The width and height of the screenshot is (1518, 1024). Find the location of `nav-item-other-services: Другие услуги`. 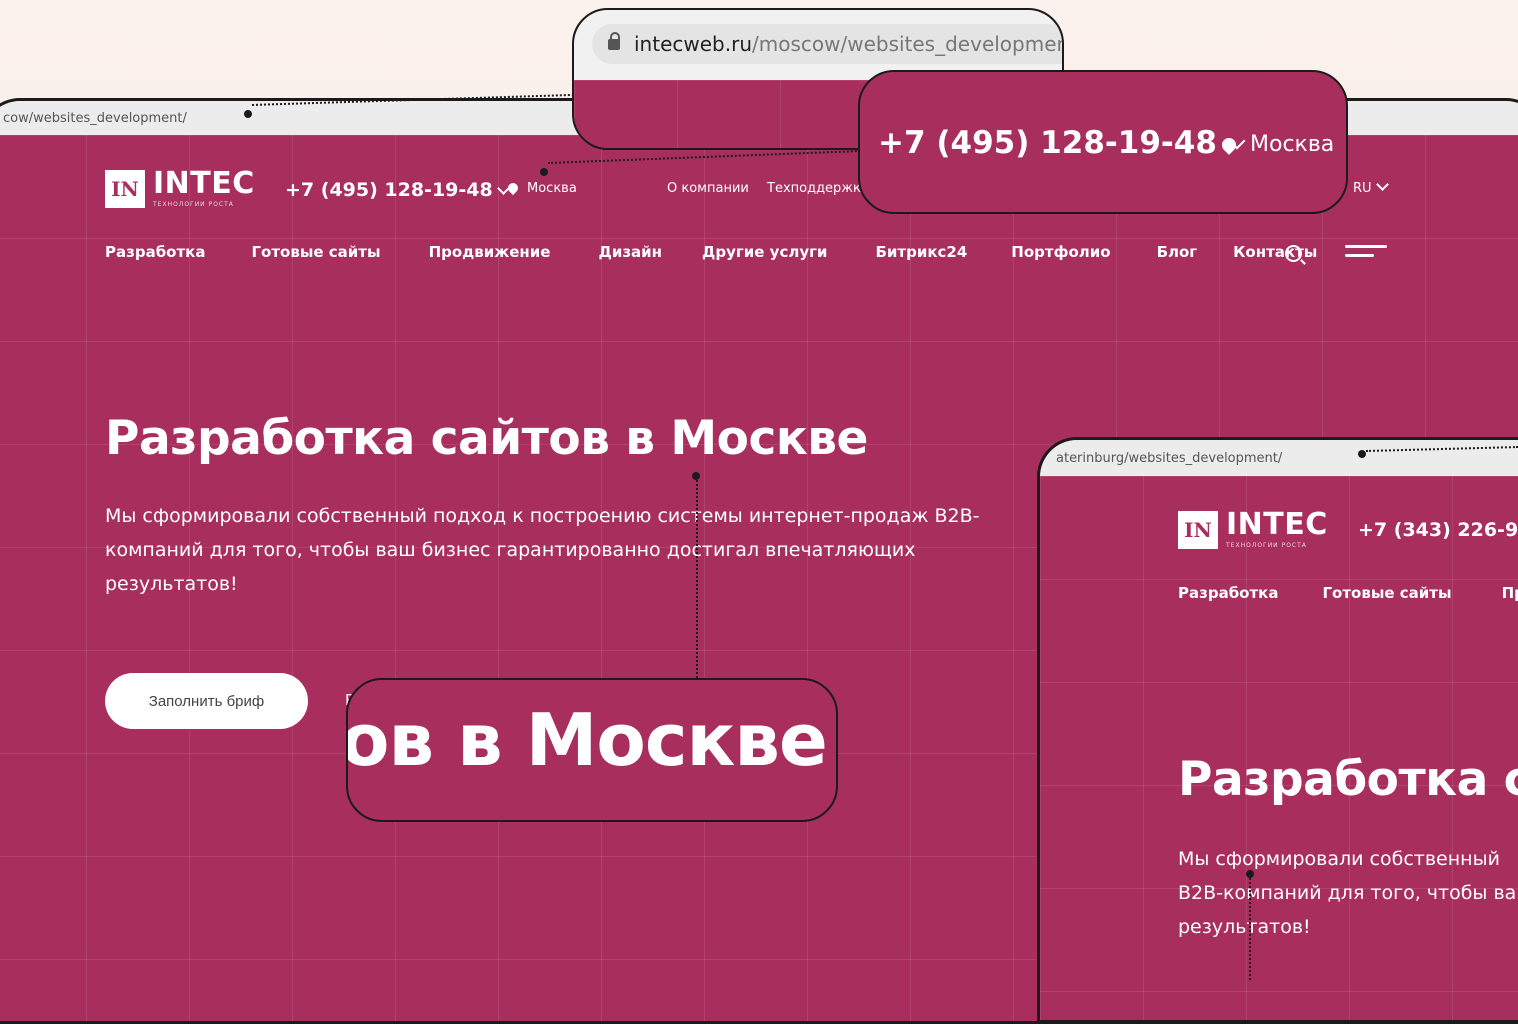

nav-item-other-services: Другие услуги is located at coordinates (764, 252).